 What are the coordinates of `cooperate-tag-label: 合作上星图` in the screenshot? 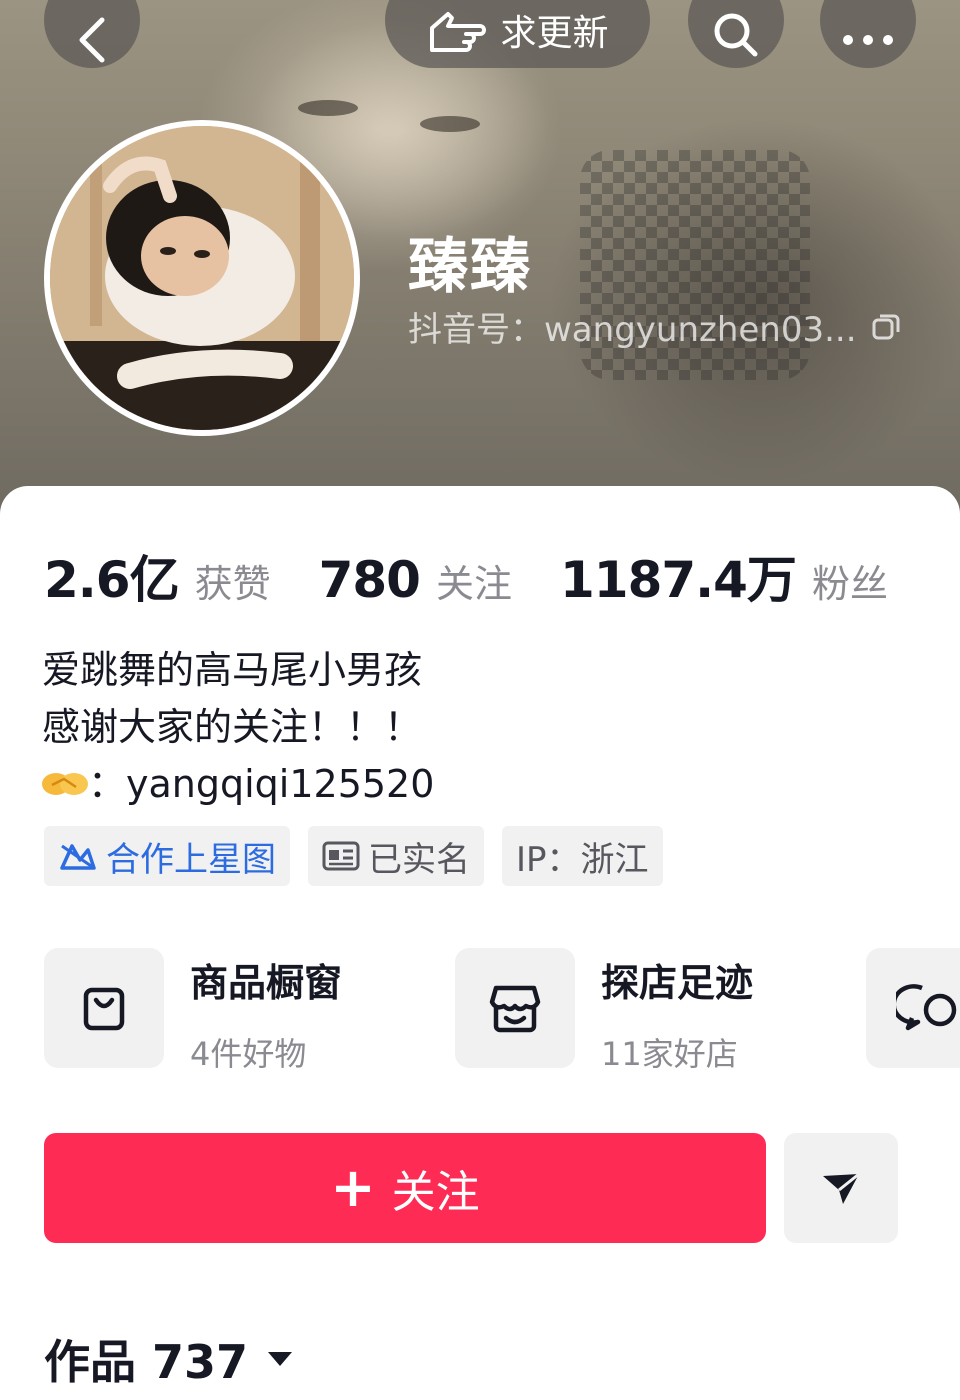 It's located at (191, 859).